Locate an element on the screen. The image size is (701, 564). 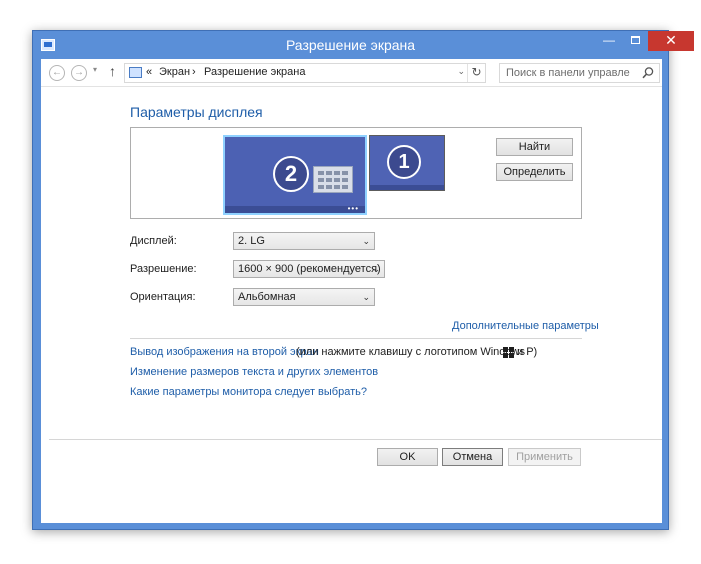
address-bar: « Экран › Разрешение экрана ⌄ ↻ is located at coordinates (305, 73).